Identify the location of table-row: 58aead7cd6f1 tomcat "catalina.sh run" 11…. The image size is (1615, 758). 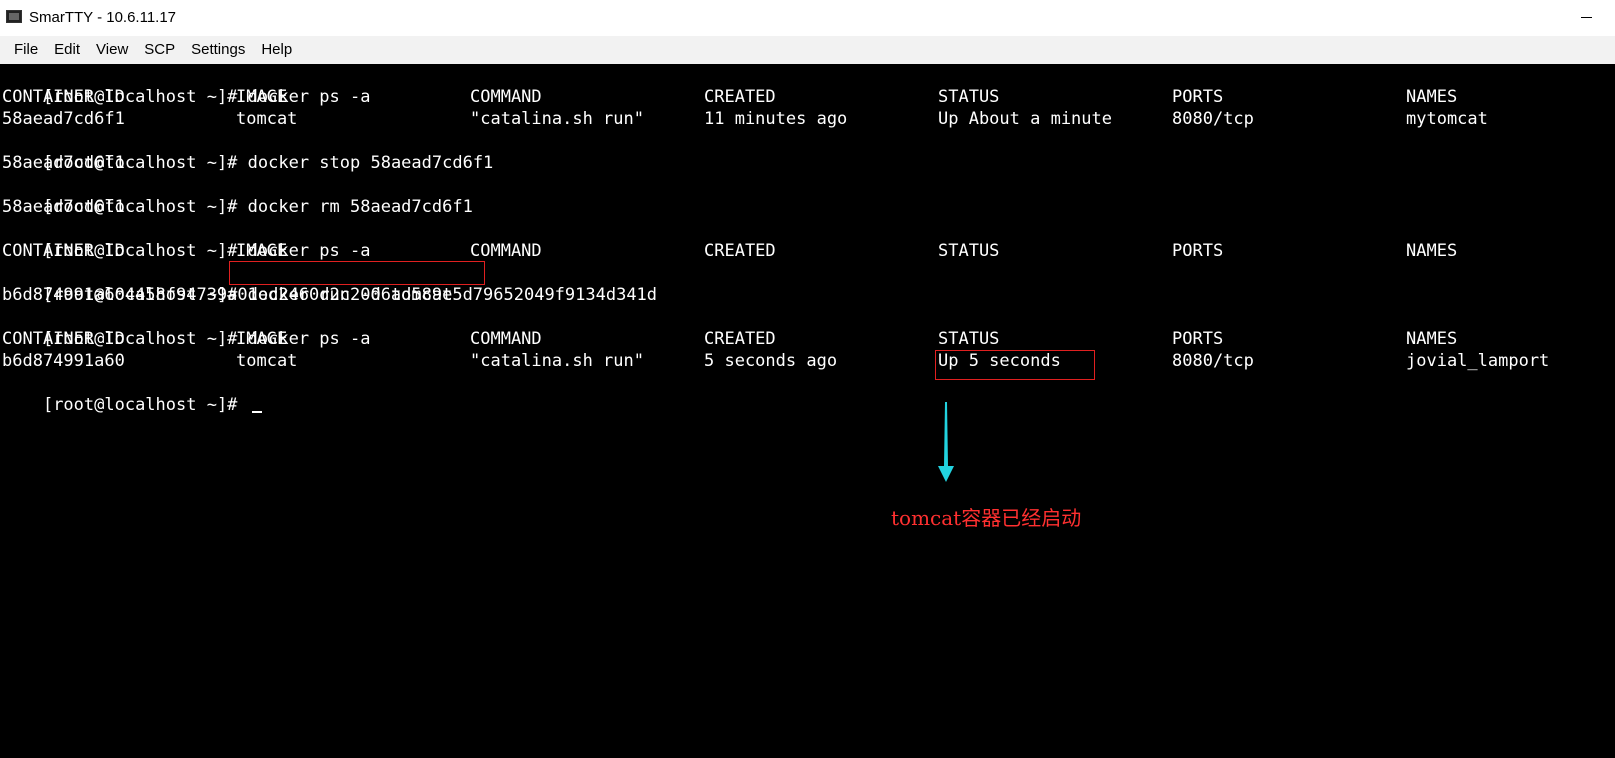
(807, 119).